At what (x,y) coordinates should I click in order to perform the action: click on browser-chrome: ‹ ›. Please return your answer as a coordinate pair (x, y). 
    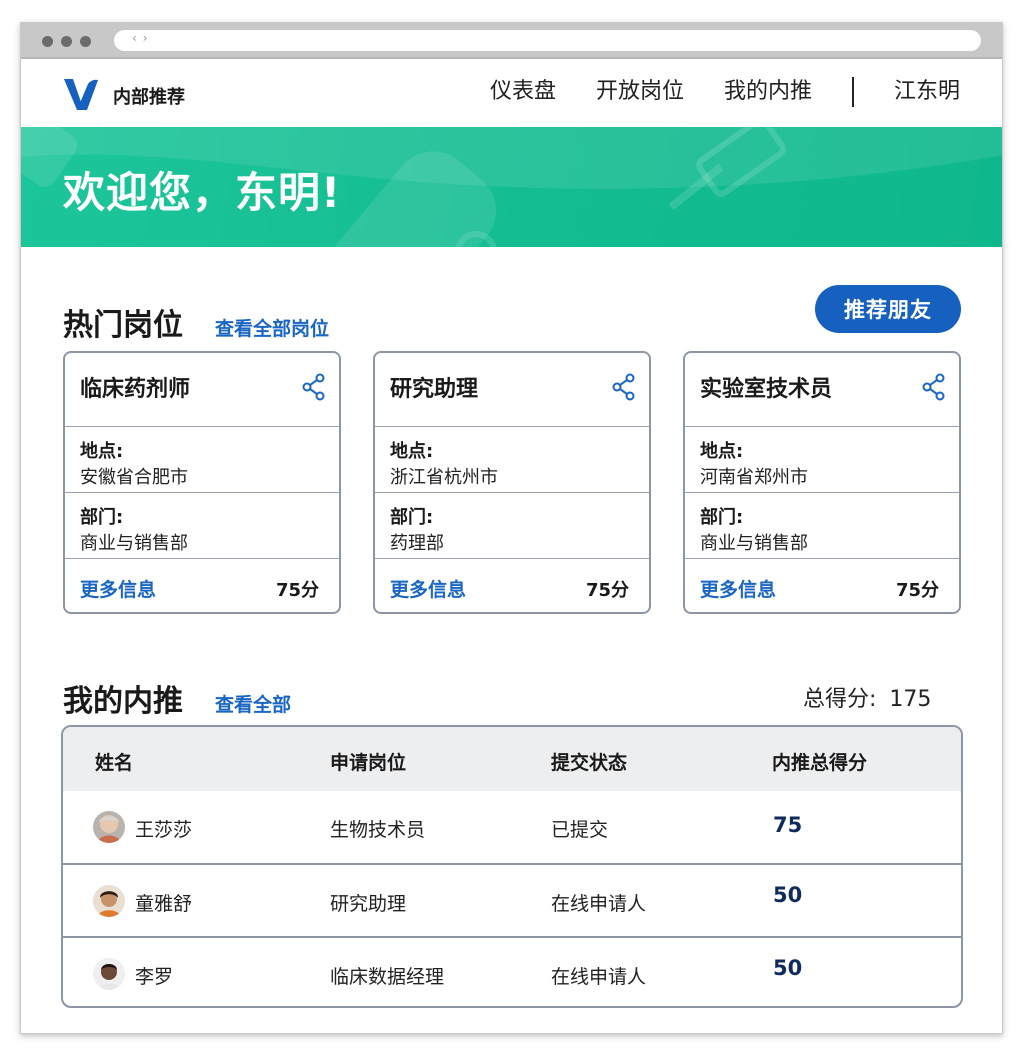
    Looking at the image, I should click on (511, 41).